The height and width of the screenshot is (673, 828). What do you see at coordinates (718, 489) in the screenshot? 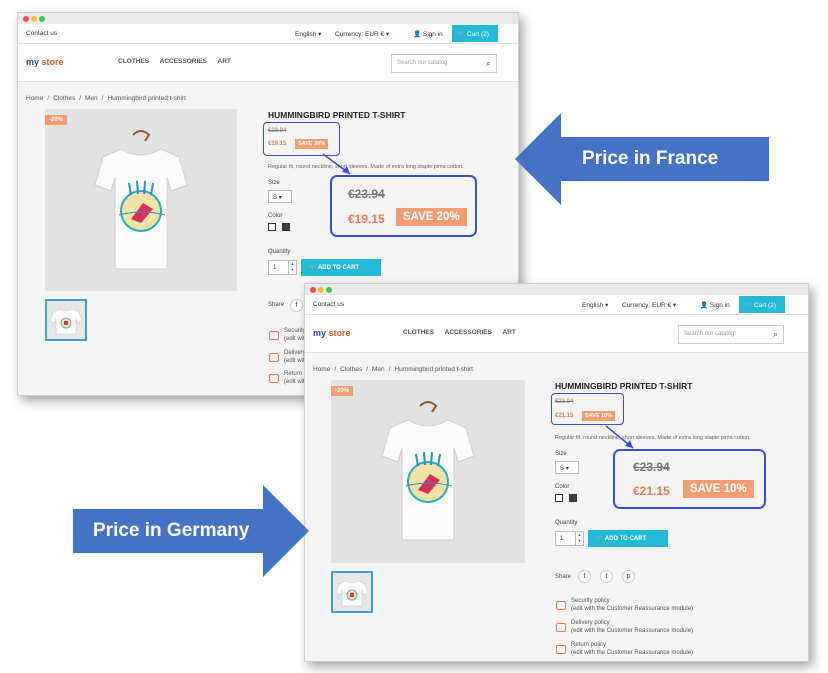
I see `zoom-save-badge: SAVE 10%` at bounding box center [718, 489].